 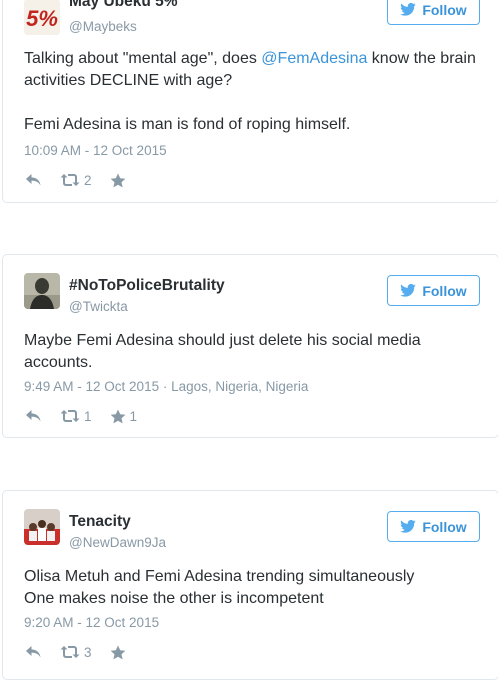 I want to click on user-handle: @NewDawn9Ja, so click(x=117, y=542).